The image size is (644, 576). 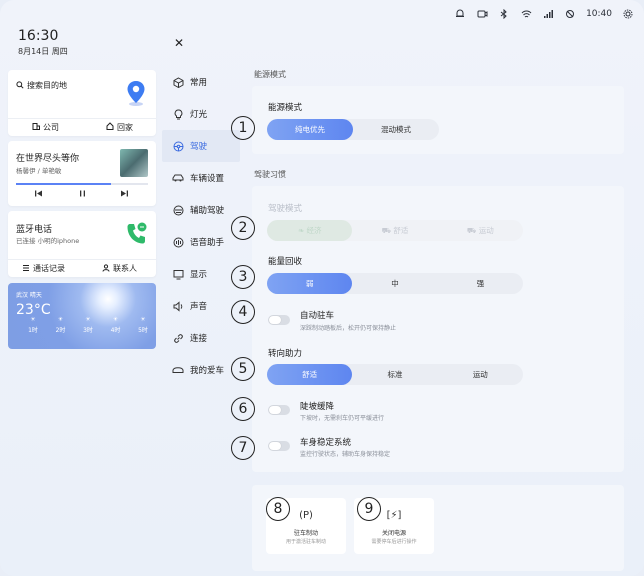 What do you see at coordinates (178, 242) in the screenshot?
I see `voice-icon` at bounding box center [178, 242].